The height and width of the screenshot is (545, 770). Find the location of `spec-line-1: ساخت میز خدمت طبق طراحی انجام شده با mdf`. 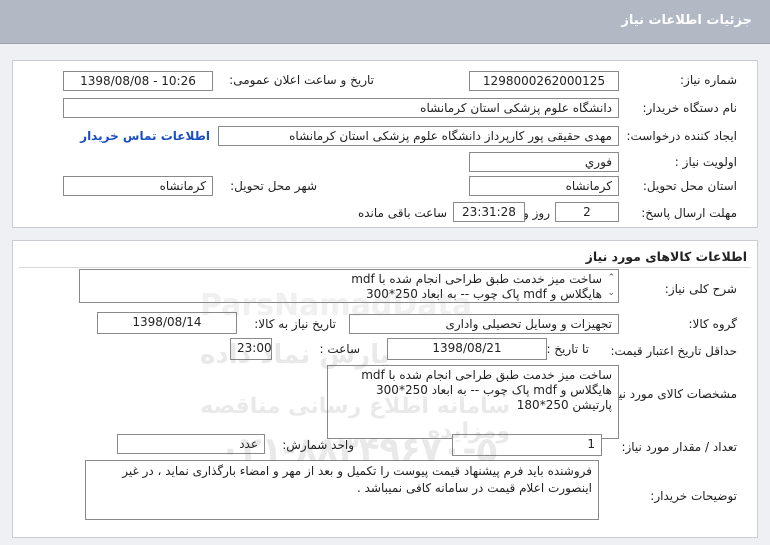

spec-line-1: ساخت میز خدمت طبق طراحی انجام شده با mdf is located at coordinates (486, 375).